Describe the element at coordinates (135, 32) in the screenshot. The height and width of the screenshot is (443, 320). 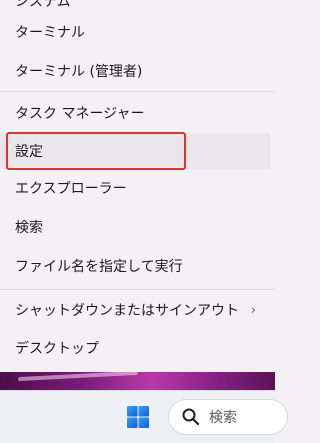
I see `menu-item-terminal: ターミナル` at that location.